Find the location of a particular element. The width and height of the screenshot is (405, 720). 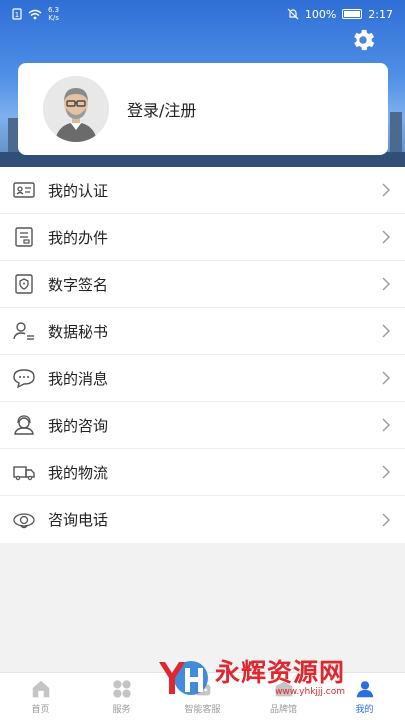

chat-bubble-icon is located at coordinates (24, 379).